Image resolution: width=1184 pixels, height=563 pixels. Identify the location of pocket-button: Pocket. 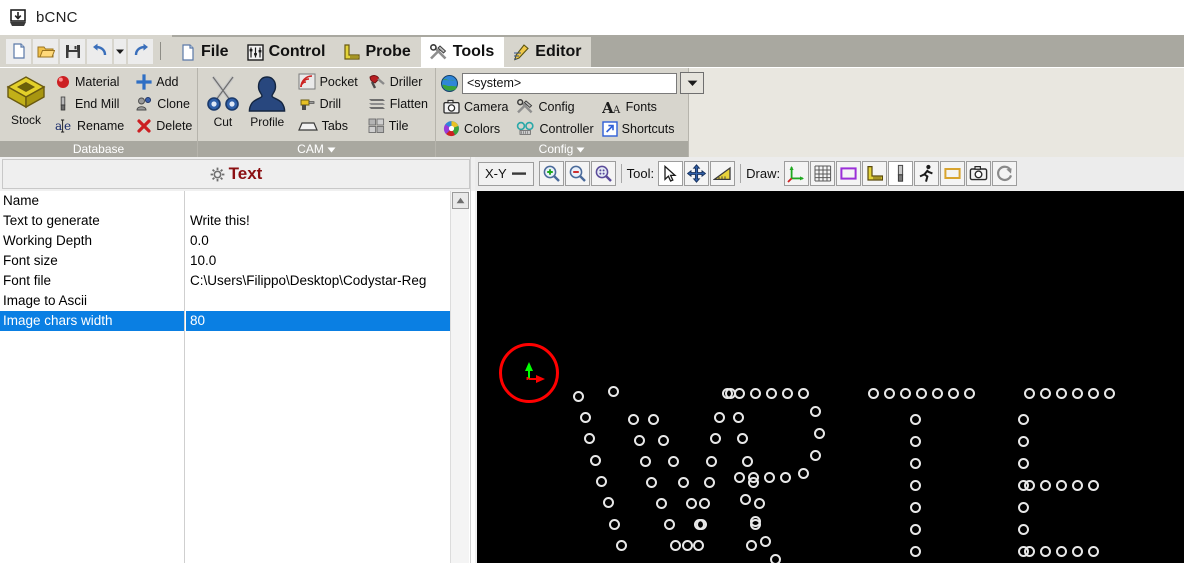
(328, 81).